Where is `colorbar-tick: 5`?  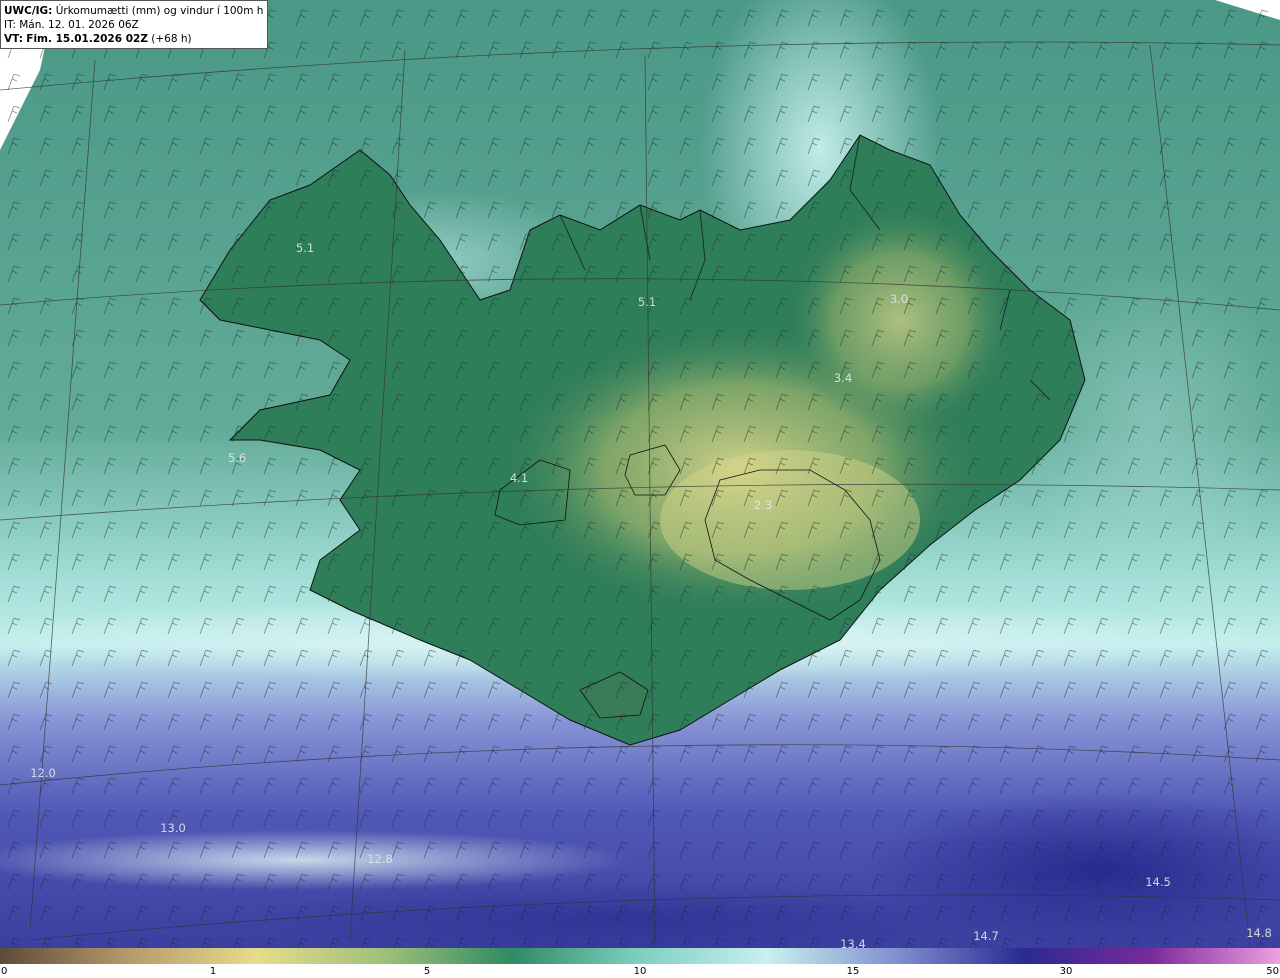 colorbar-tick: 5 is located at coordinates (427, 971).